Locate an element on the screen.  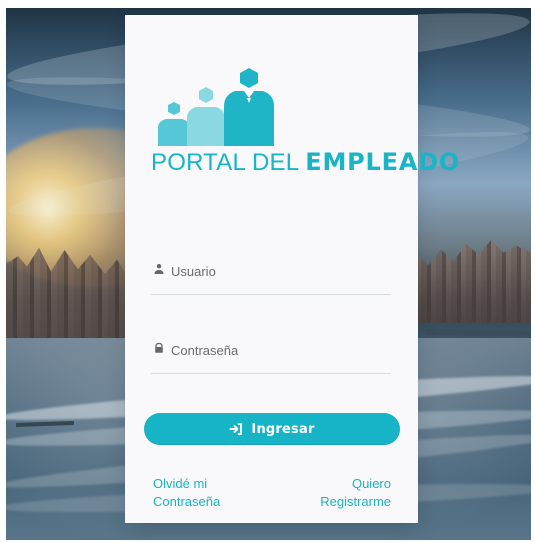
portal-title-prefix: PORTAL DEL is located at coordinates (228, 162).